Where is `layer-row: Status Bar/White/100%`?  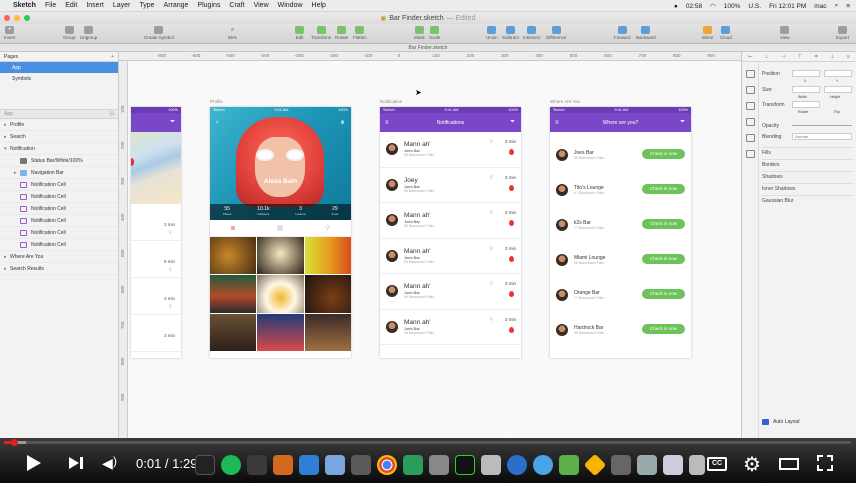 layer-row: Status Bar/White/100% is located at coordinates (59, 161).